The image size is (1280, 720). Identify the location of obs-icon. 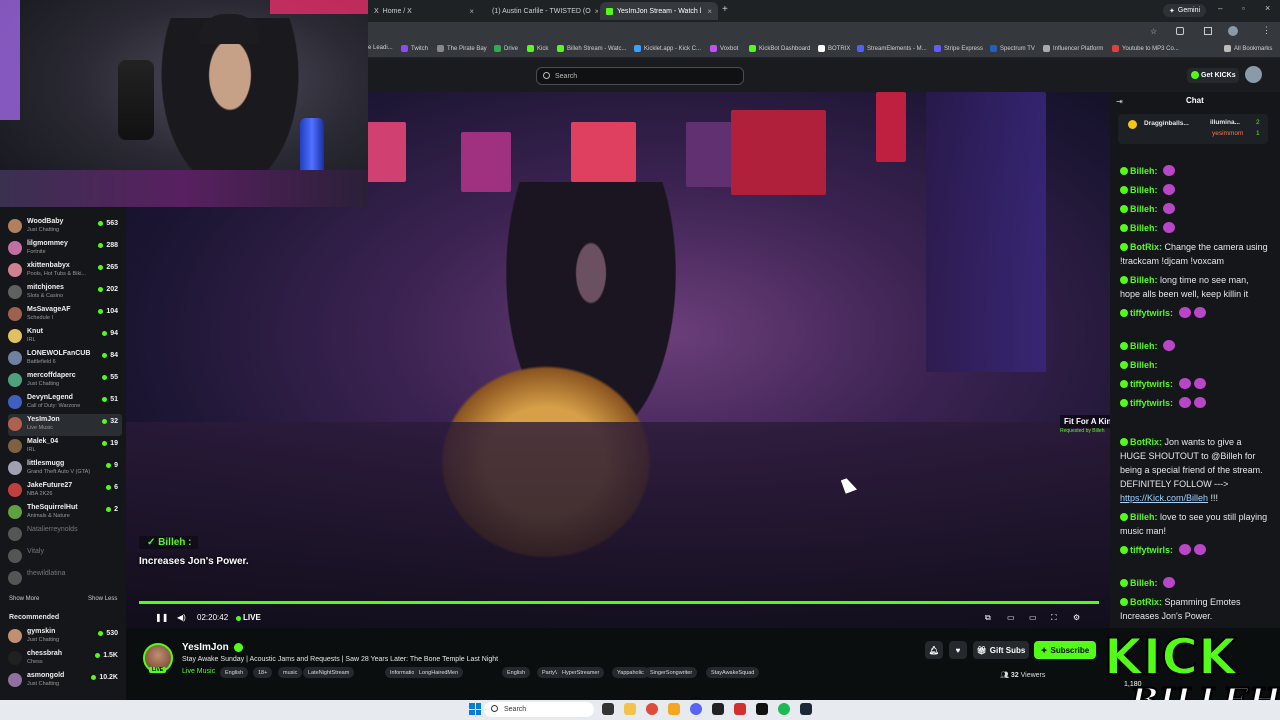
(718, 709).